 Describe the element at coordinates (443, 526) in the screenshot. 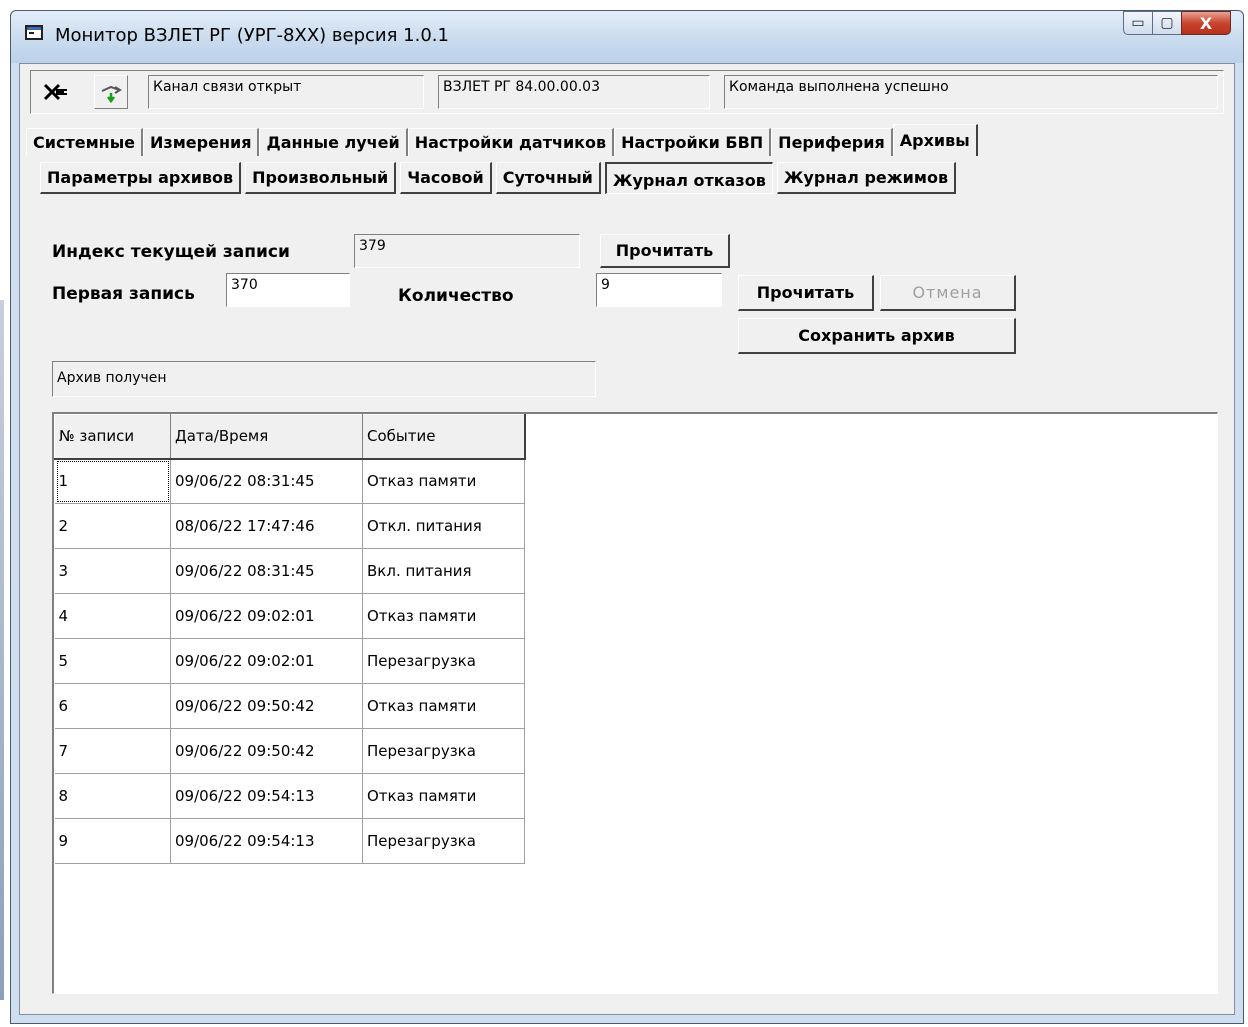

I see `event-cell: Откл. питания` at that location.